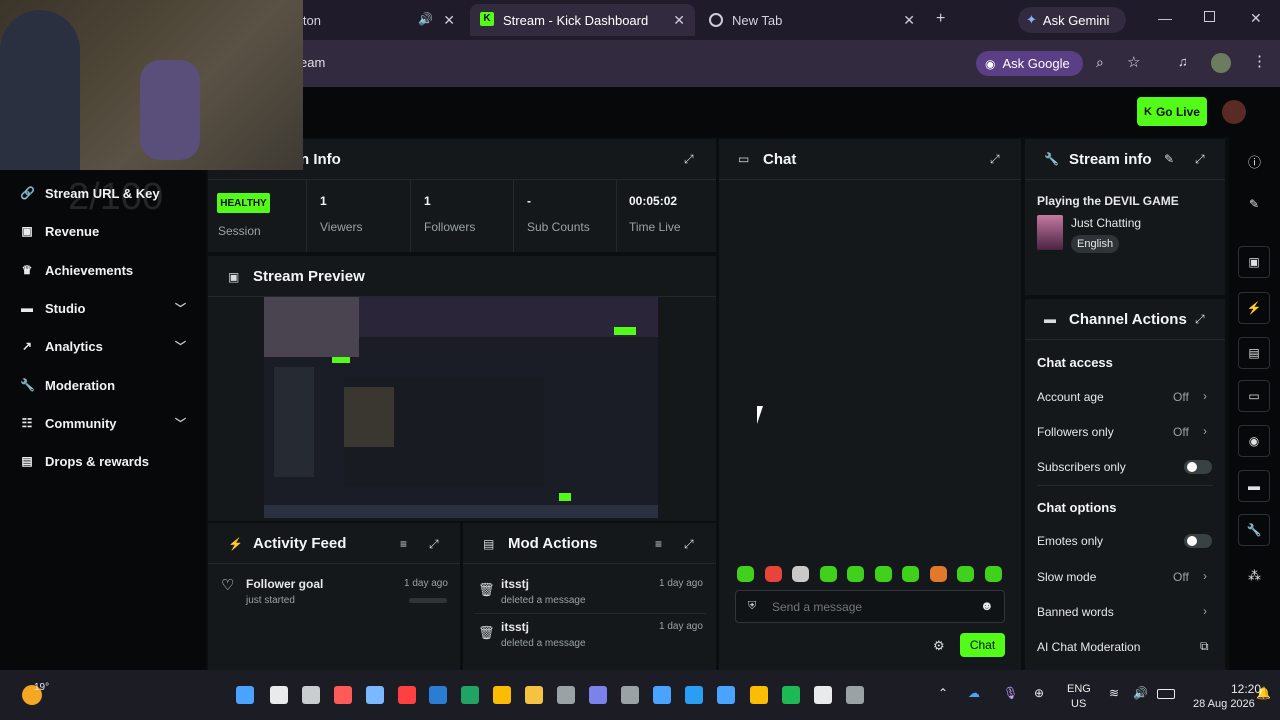 The height and width of the screenshot is (720, 1280). What do you see at coordinates (502, 695) in the screenshot?
I see `chrome-icon` at bounding box center [502, 695].